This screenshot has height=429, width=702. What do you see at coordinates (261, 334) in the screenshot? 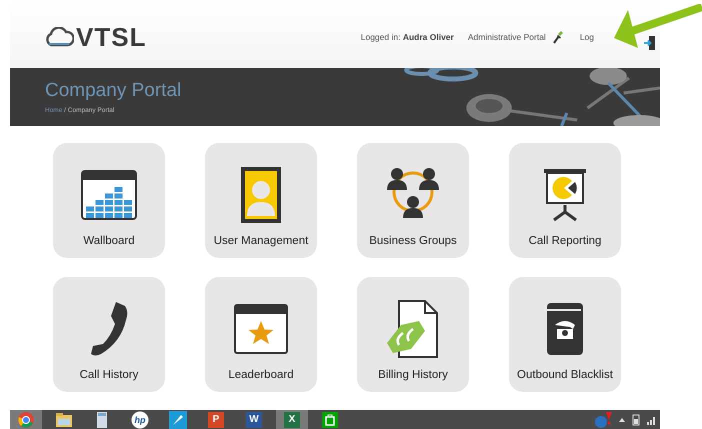
I see `portal-tile: Leaderboard` at bounding box center [261, 334].